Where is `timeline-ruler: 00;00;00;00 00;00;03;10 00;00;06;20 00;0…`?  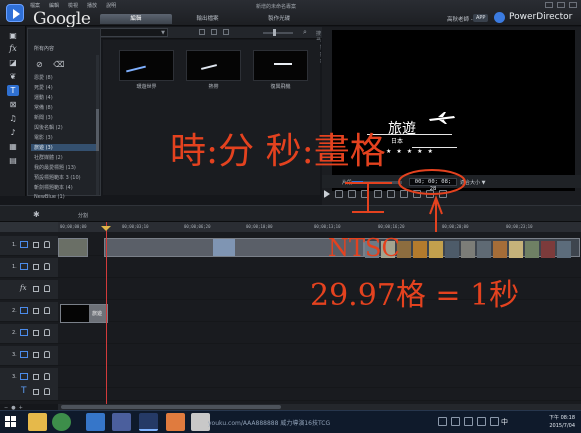 timeline-ruler: 00;00;00;00 00;00;03;10 00;00;06;20 00;0… is located at coordinates (290, 227).